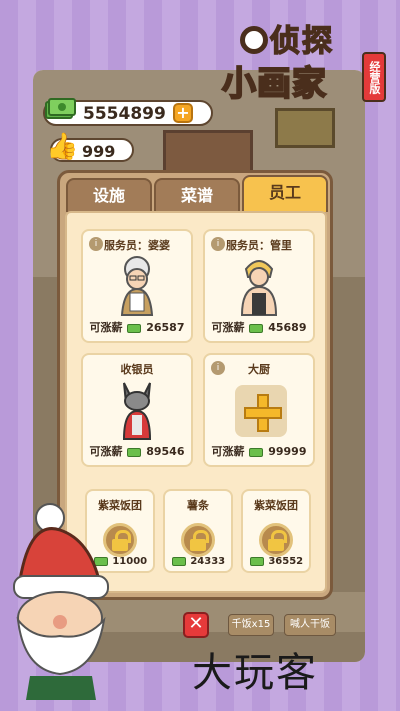  What do you see at coordinates (305, 128) in the screenshot?
I see `wall-board` at bounding box center [305, 128].